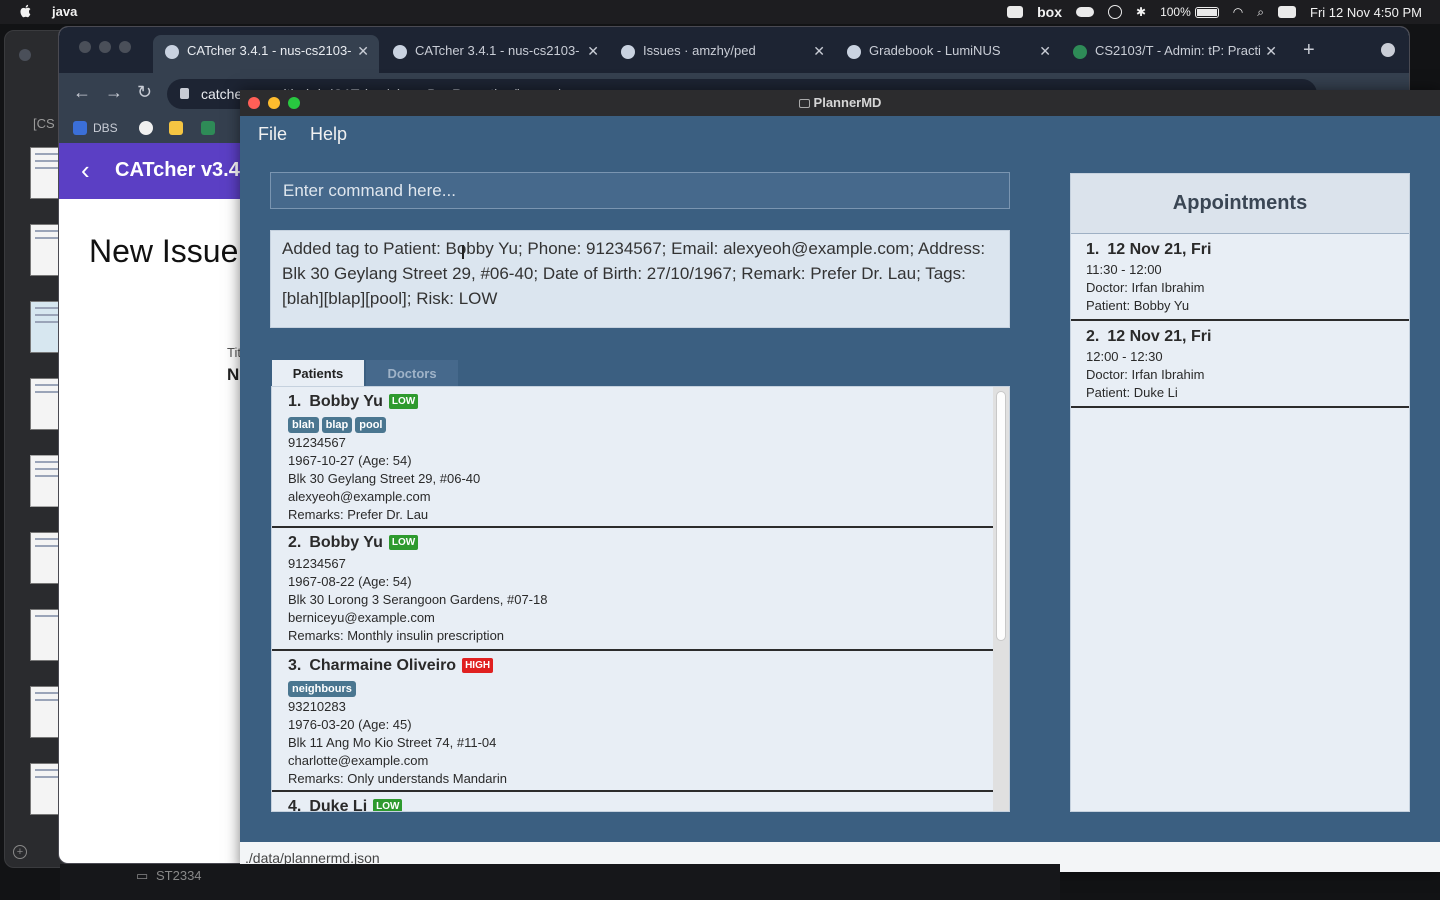  What do you see at coordinates (125, 47) in the screenshot?
I see `browser-maximize-icon` at bounding box center [125, 47].